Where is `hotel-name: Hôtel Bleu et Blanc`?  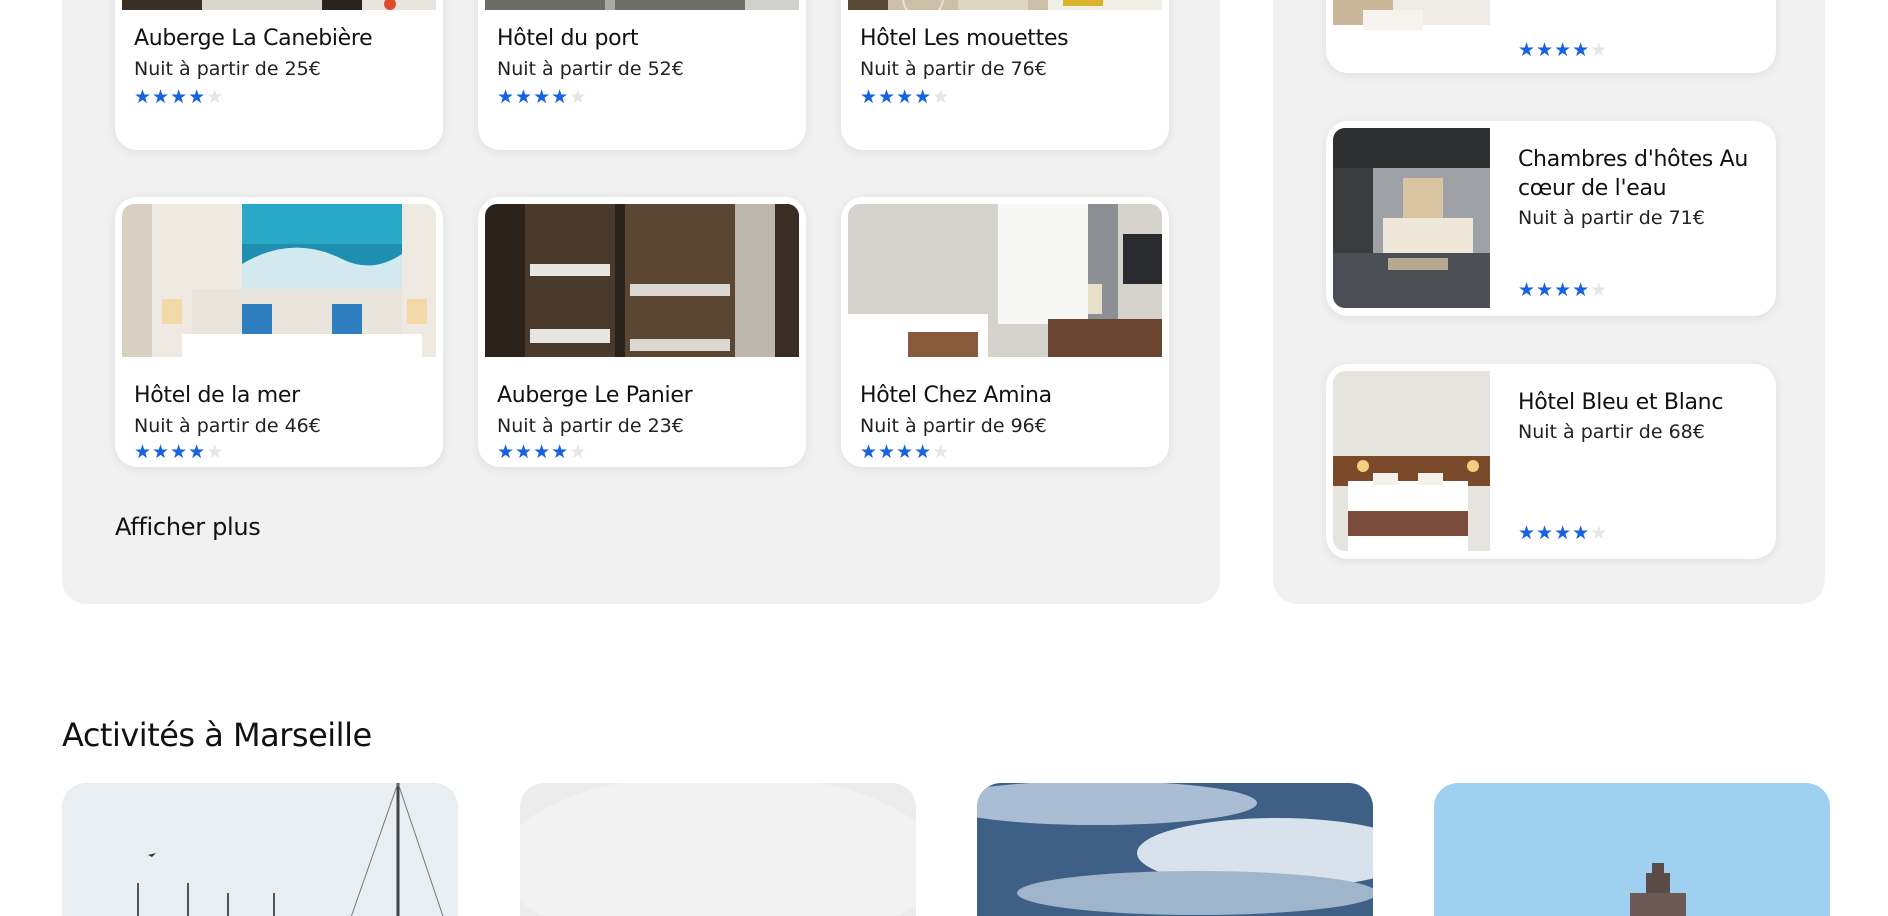 hotel-name: Hôtel Bleu et Blanc is located at coordinates (1621, 402).